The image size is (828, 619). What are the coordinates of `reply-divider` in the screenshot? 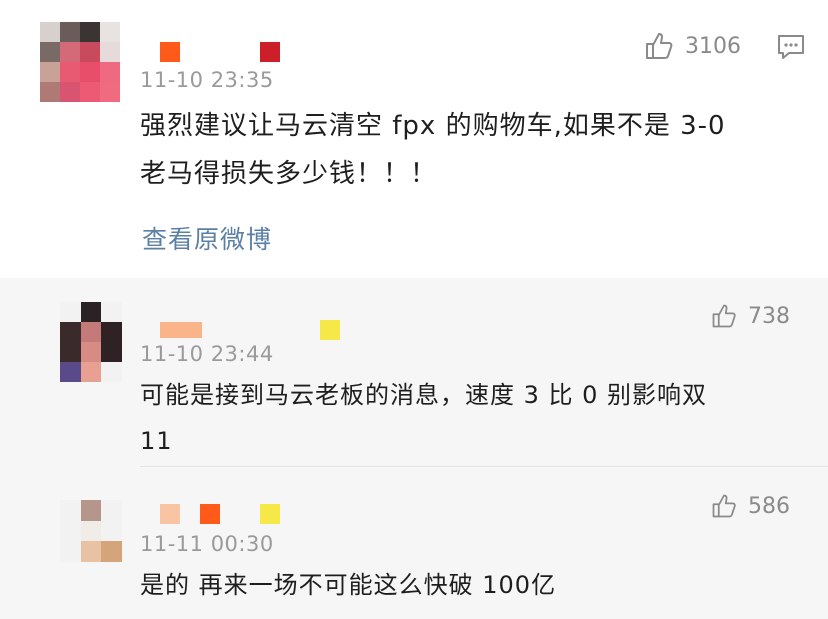 It's located at (484, 466).